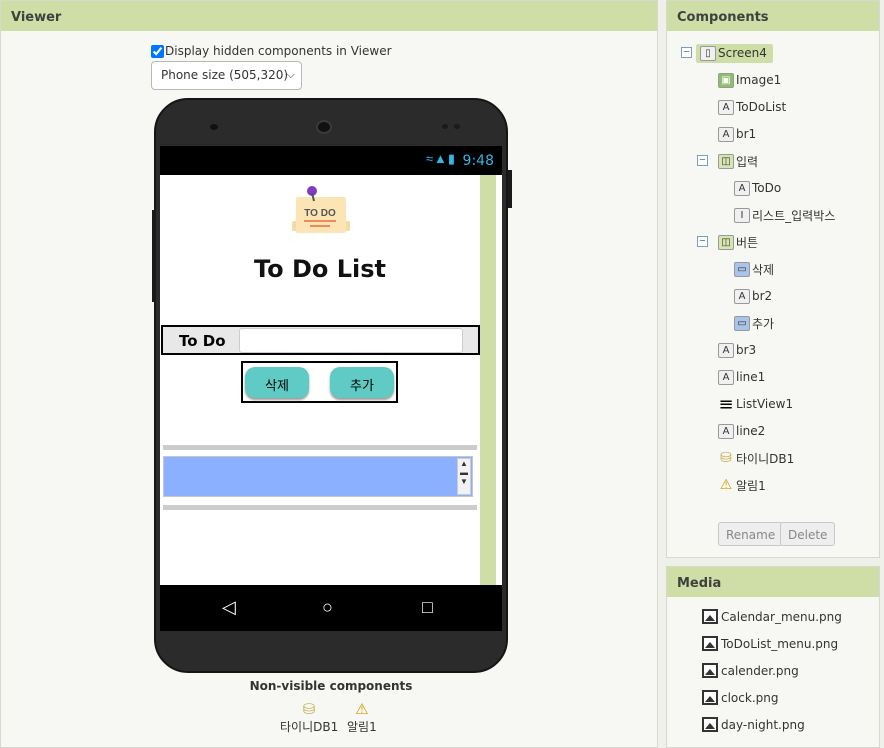 This screenshot has height=748, width=884. I want to click on tree-item: ≡ ListView1, so click(756, 404).